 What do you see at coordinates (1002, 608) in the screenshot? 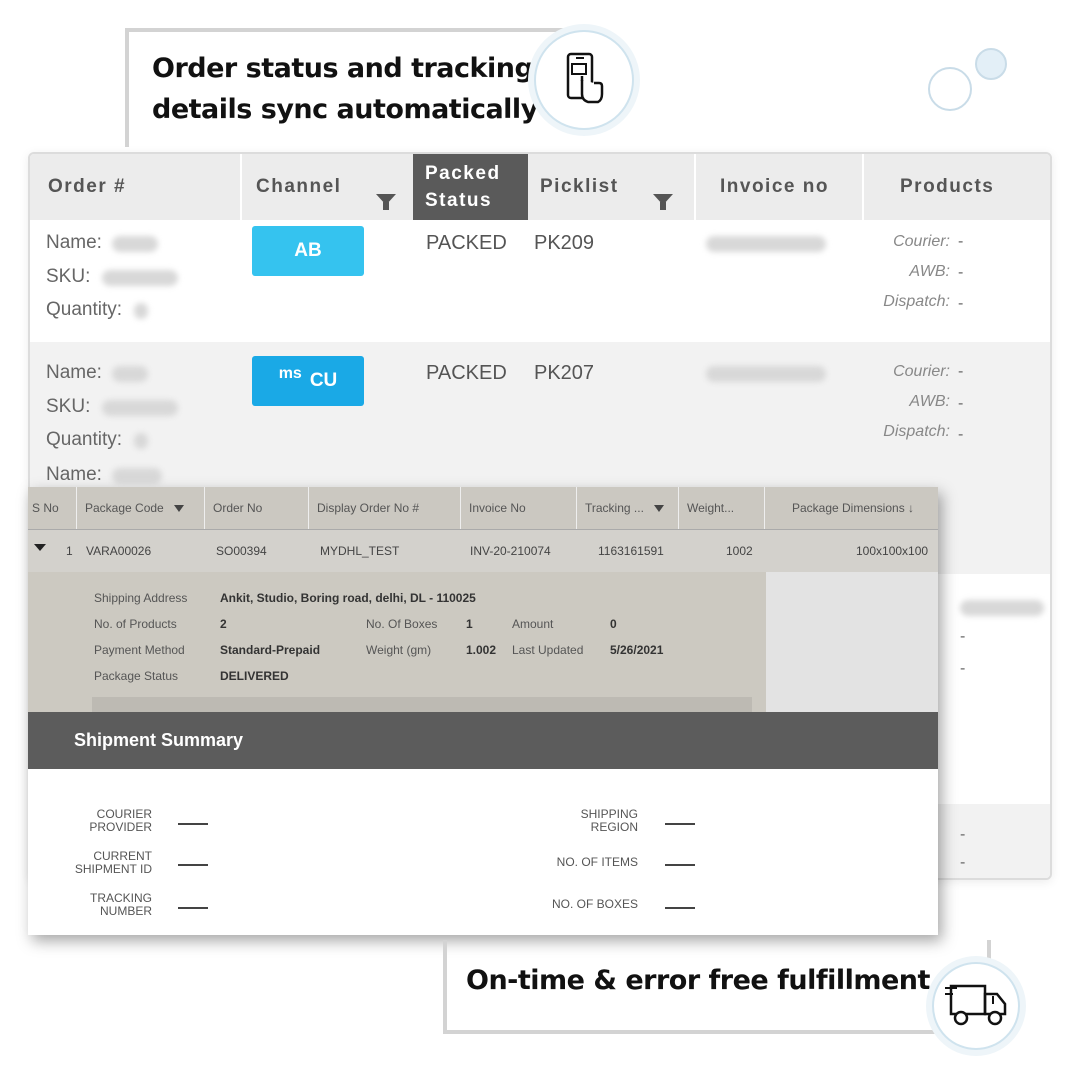
I see `row3-redacted` at bounding box center [1002, 608].